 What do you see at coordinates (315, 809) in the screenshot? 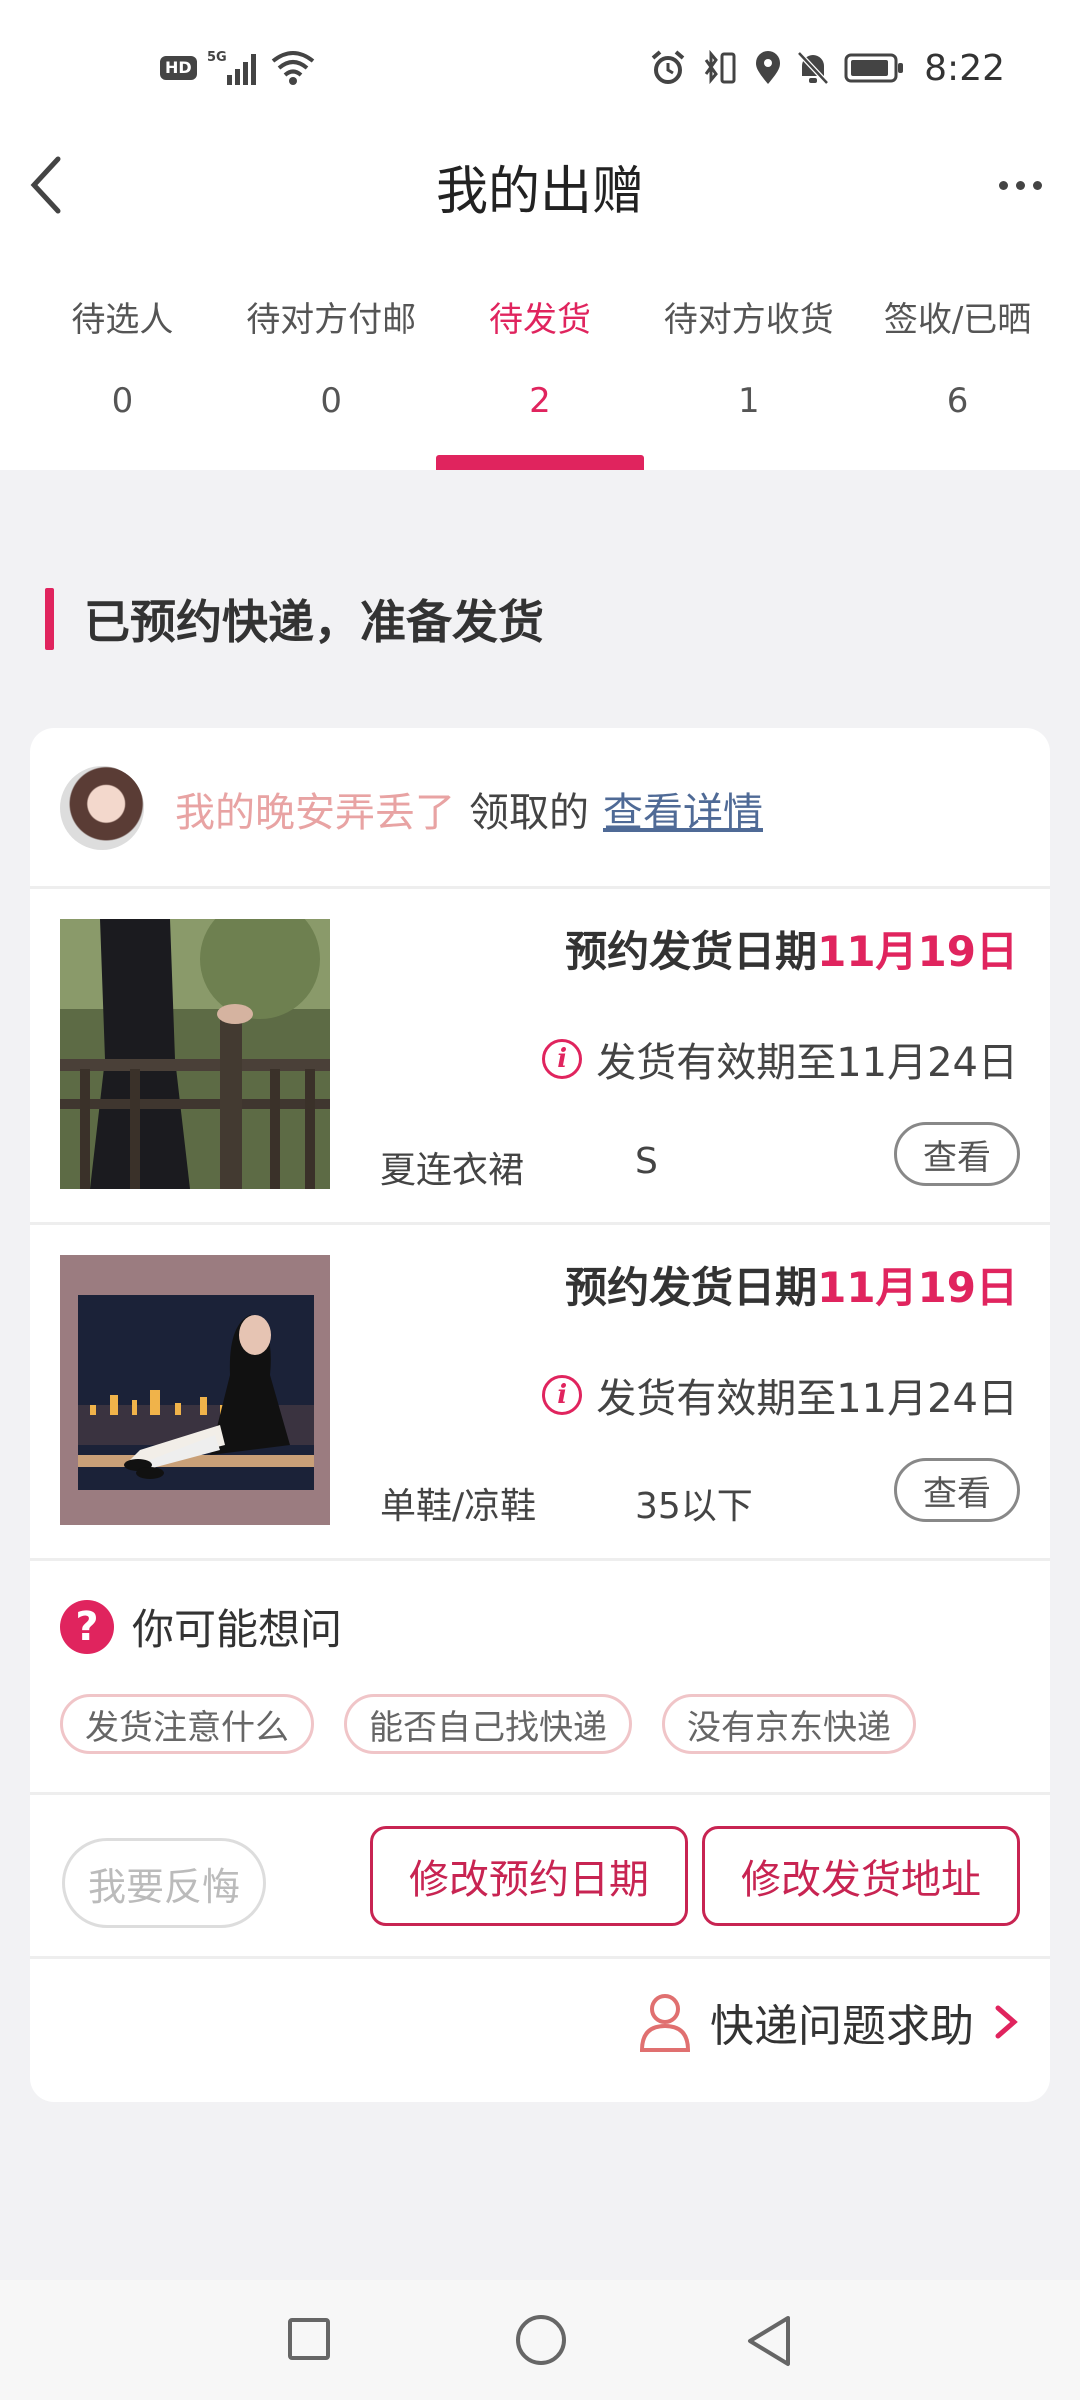
I see `recipient-name: 我的晚安弄丢了` at bounding box center [315, 809].